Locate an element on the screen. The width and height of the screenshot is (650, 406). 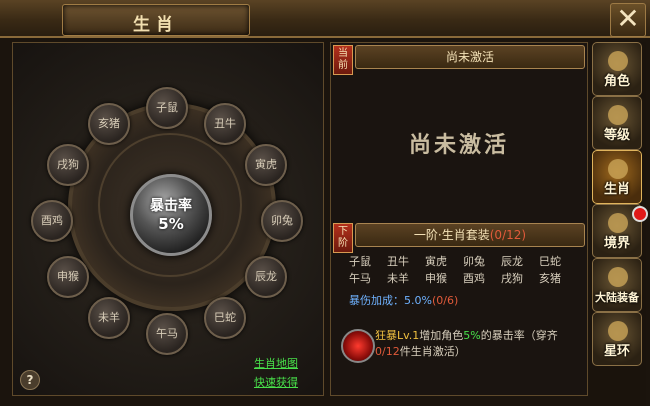
nav-character-button: 角色 is located at coordinates (617, 69).